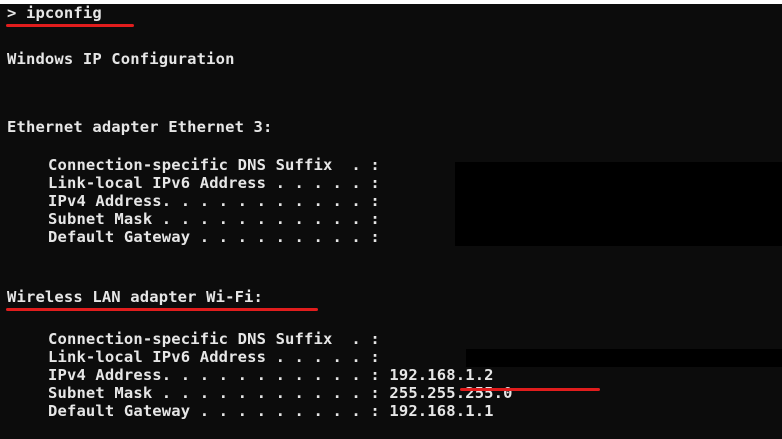 The height and width of the screenshot is (439, 782). I want to click on row-value: 255.255.255.0, so click(446, 393).